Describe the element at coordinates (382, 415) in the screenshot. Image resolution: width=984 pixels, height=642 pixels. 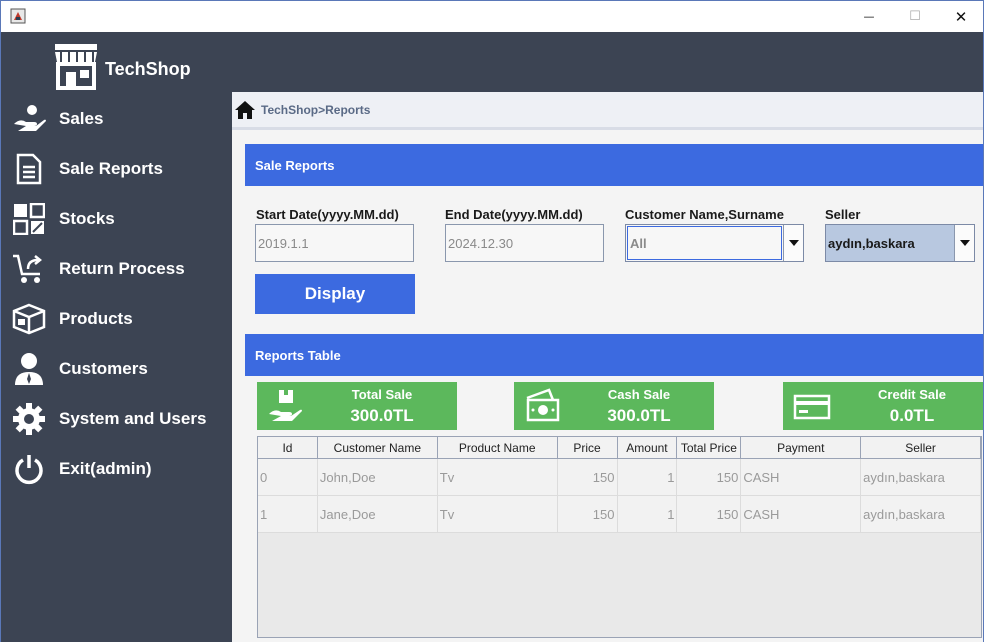
I see `total-sale-value: 300.0TL` at that location.